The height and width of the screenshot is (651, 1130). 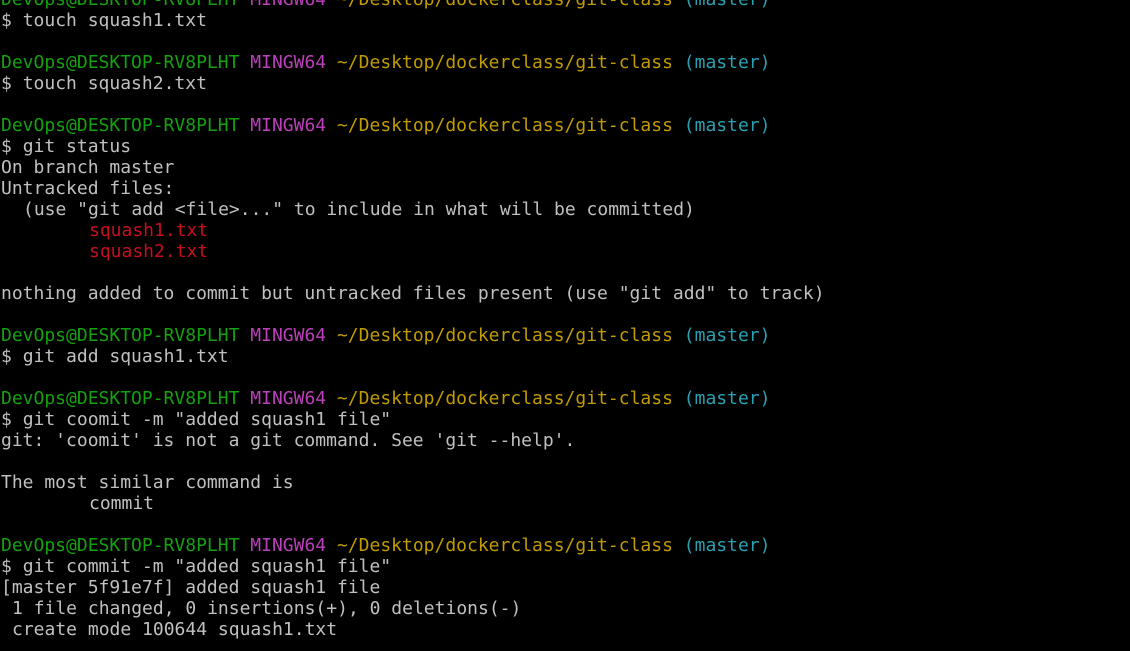 I want to click on command-text: git commit -m "added squash1 file", so click(x=207, y=566).